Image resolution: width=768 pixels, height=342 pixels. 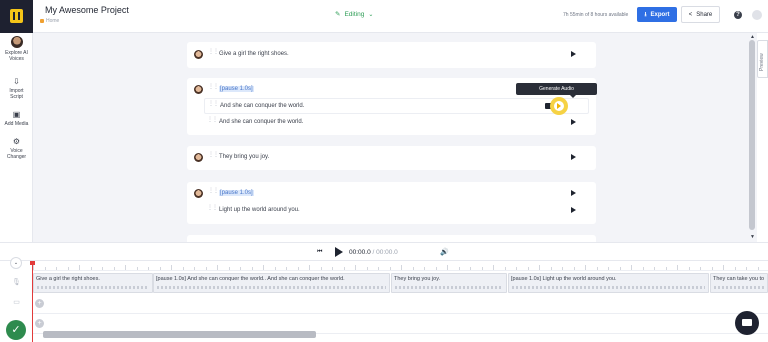 What do you see at coordinates (16, 16) in the screenshot?
I see `app-logo` at bounding box center [16, 16].